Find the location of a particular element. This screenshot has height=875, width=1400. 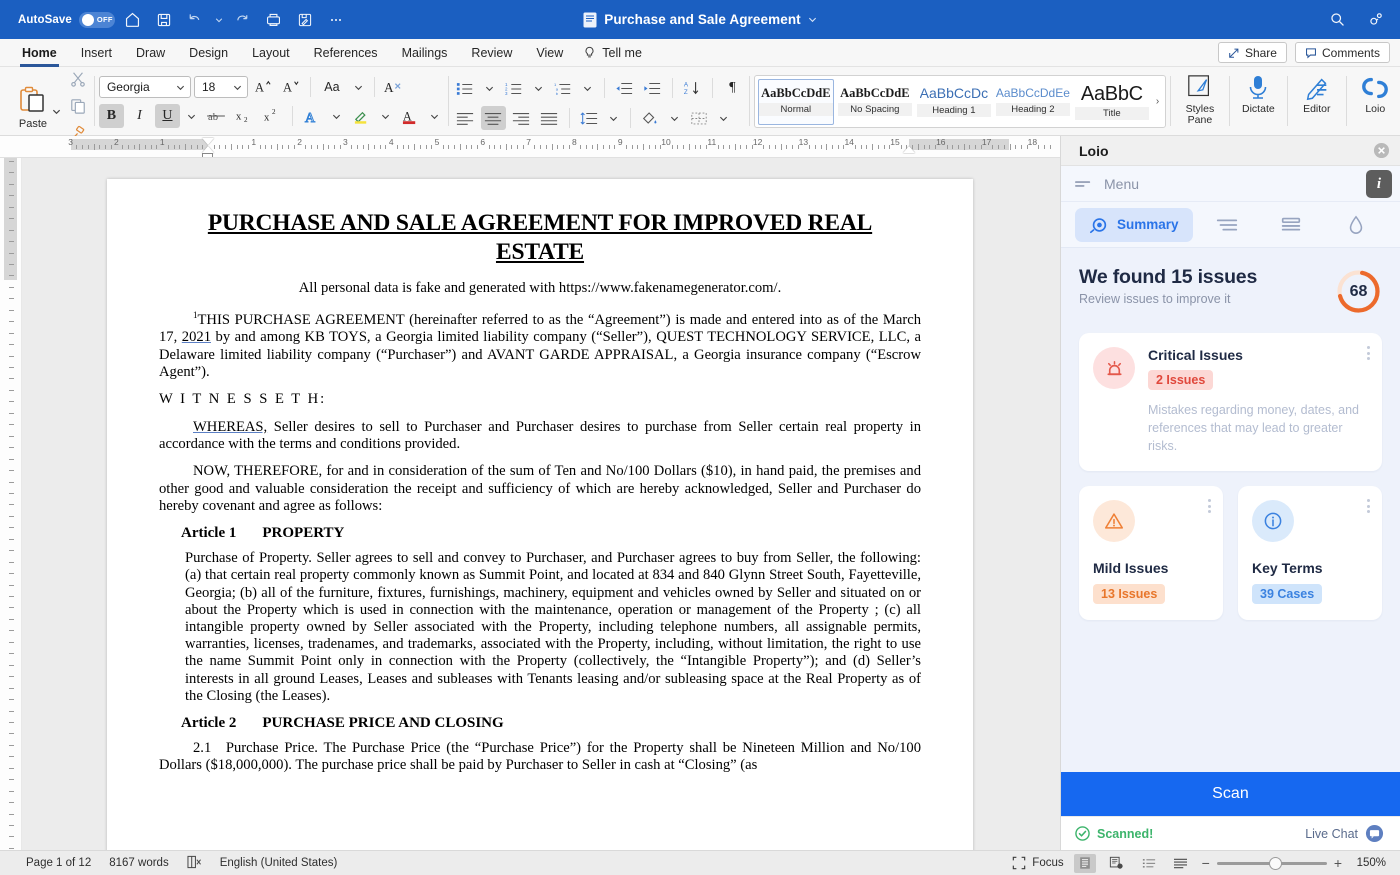

zoom-knob is located at coordinates (1275, 863).